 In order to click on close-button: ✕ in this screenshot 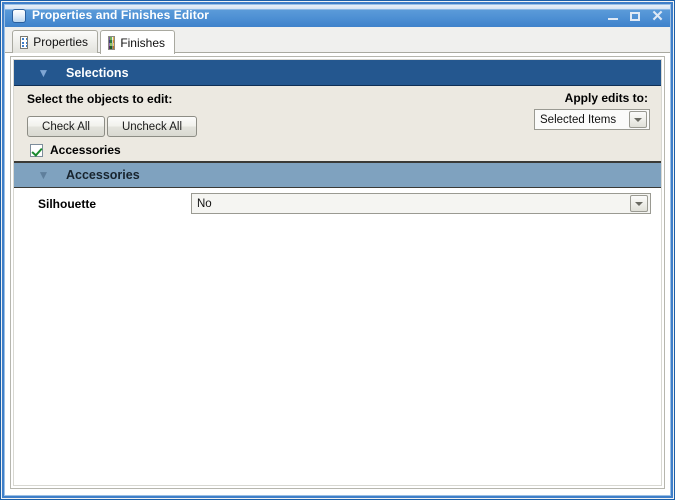, I will do `click(657, 16)`.